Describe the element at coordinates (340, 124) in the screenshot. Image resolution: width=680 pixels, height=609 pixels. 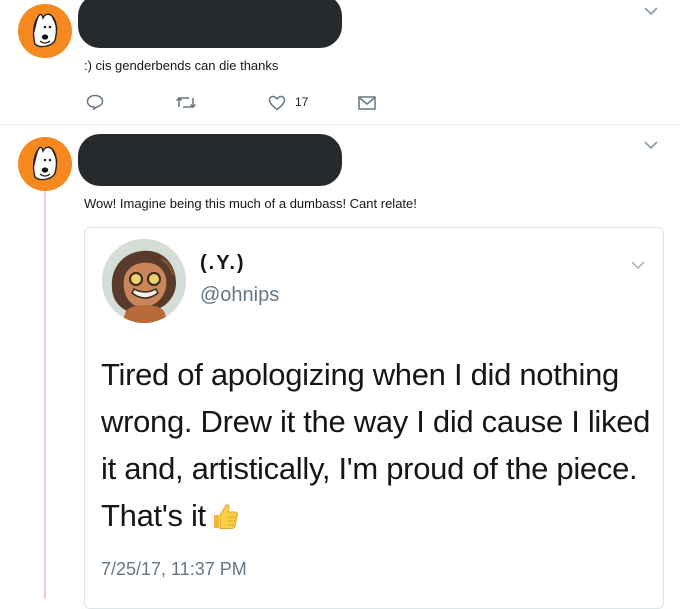
I see `divider` at that location.